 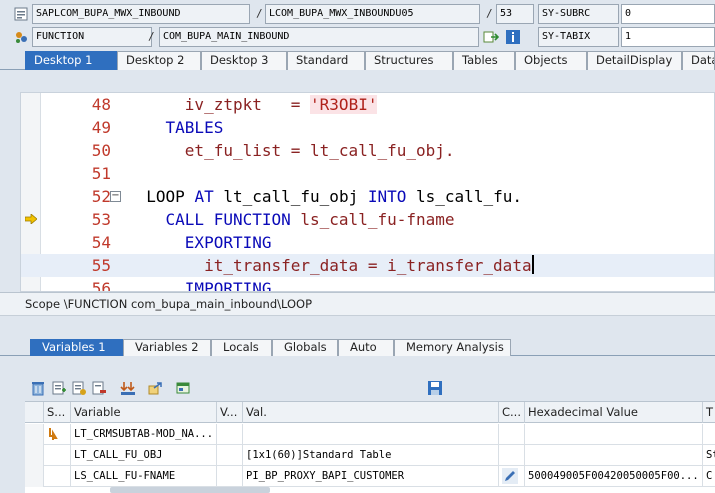 I want to click on tab-data: Data, so click(x=698, y=60).